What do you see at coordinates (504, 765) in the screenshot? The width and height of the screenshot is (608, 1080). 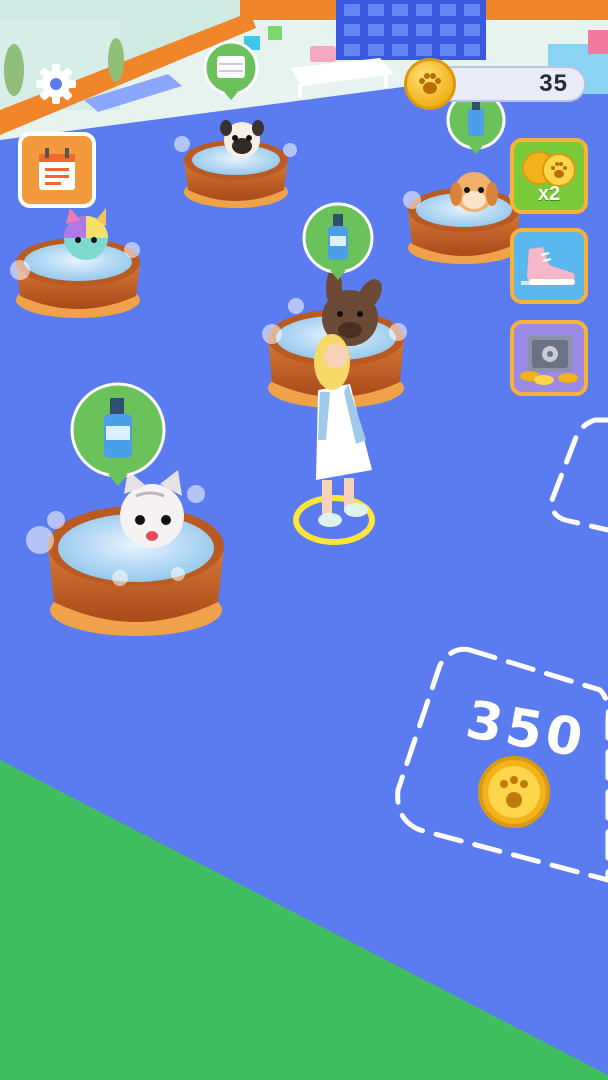 I see `buy-zone` at bounding box center [504, 765].